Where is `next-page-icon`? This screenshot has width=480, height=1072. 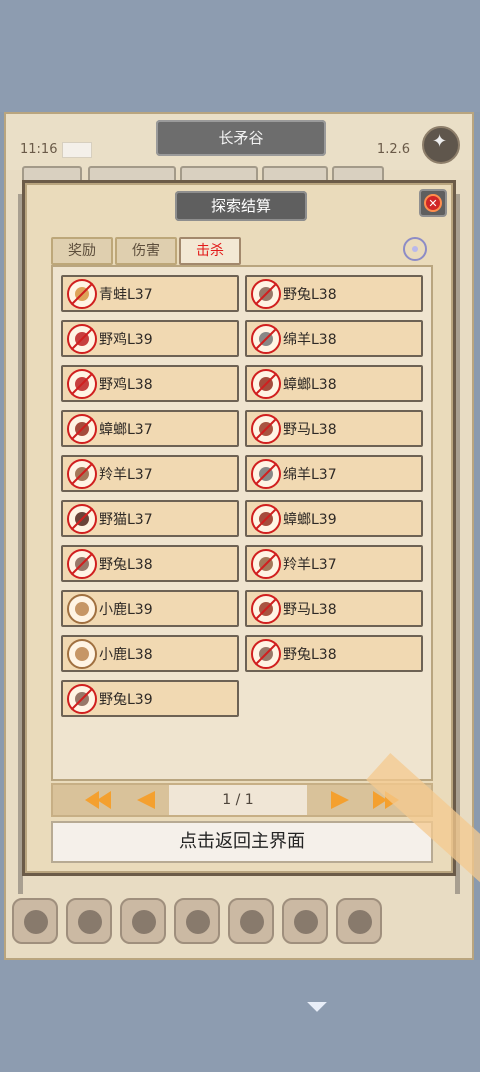 next-page-icon is located at coordinates (339, 800).